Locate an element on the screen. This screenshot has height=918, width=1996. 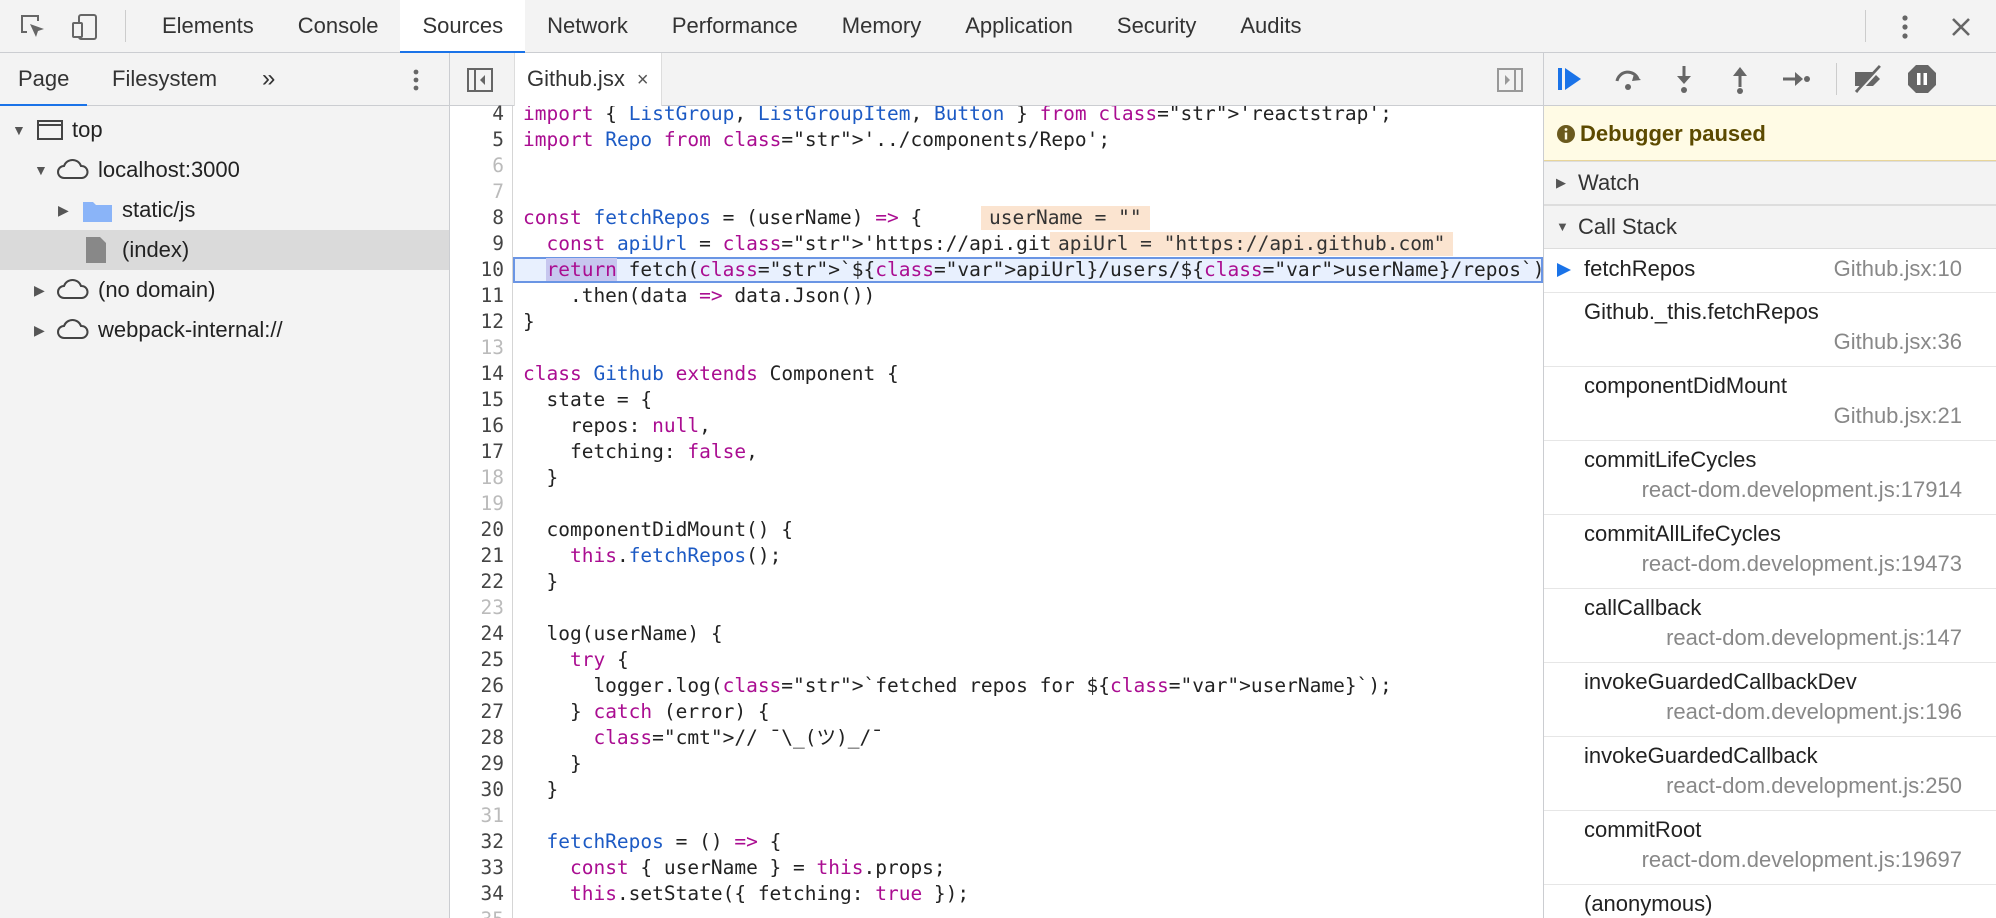
step-over-icon is located at coordinates (1628, 79).